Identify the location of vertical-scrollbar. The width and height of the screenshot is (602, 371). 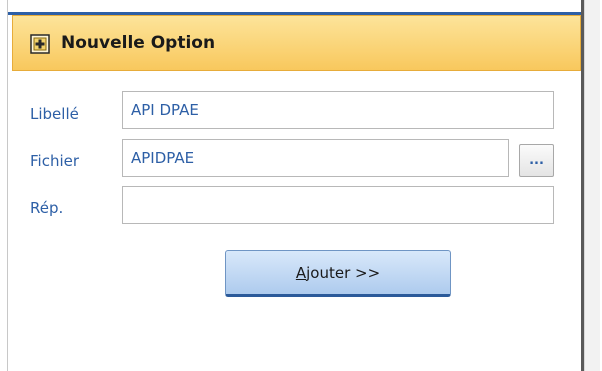
(592, 185).